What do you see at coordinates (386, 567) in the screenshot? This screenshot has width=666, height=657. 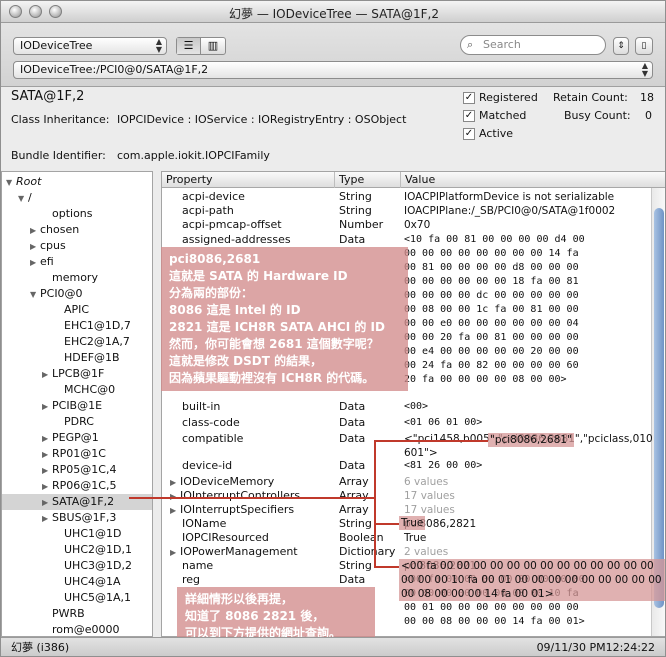 I see `connector-line` at bounding box center [386, 567].